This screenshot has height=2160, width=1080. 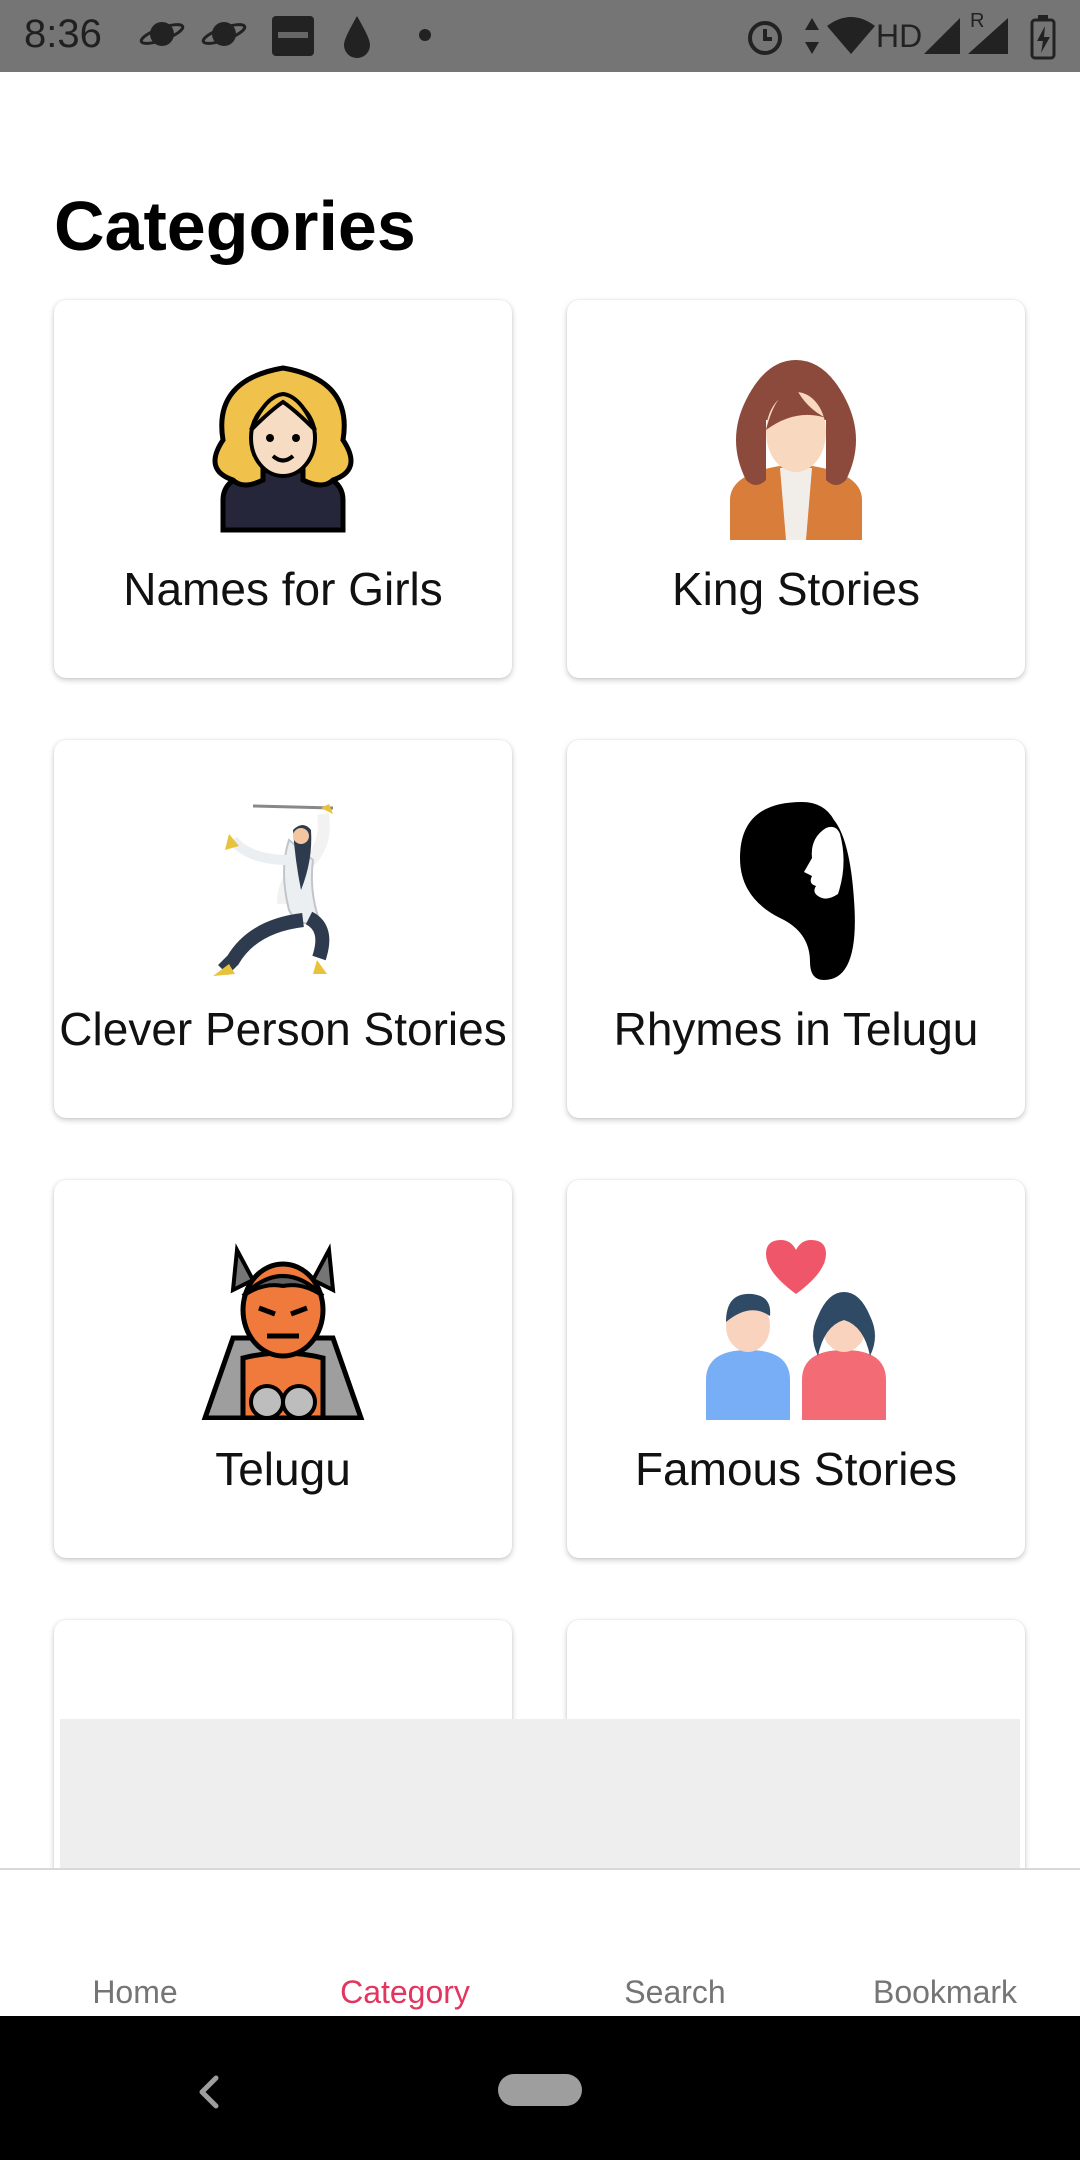 I want to click on battery-charging-icon, so click(x=1043, y=37).